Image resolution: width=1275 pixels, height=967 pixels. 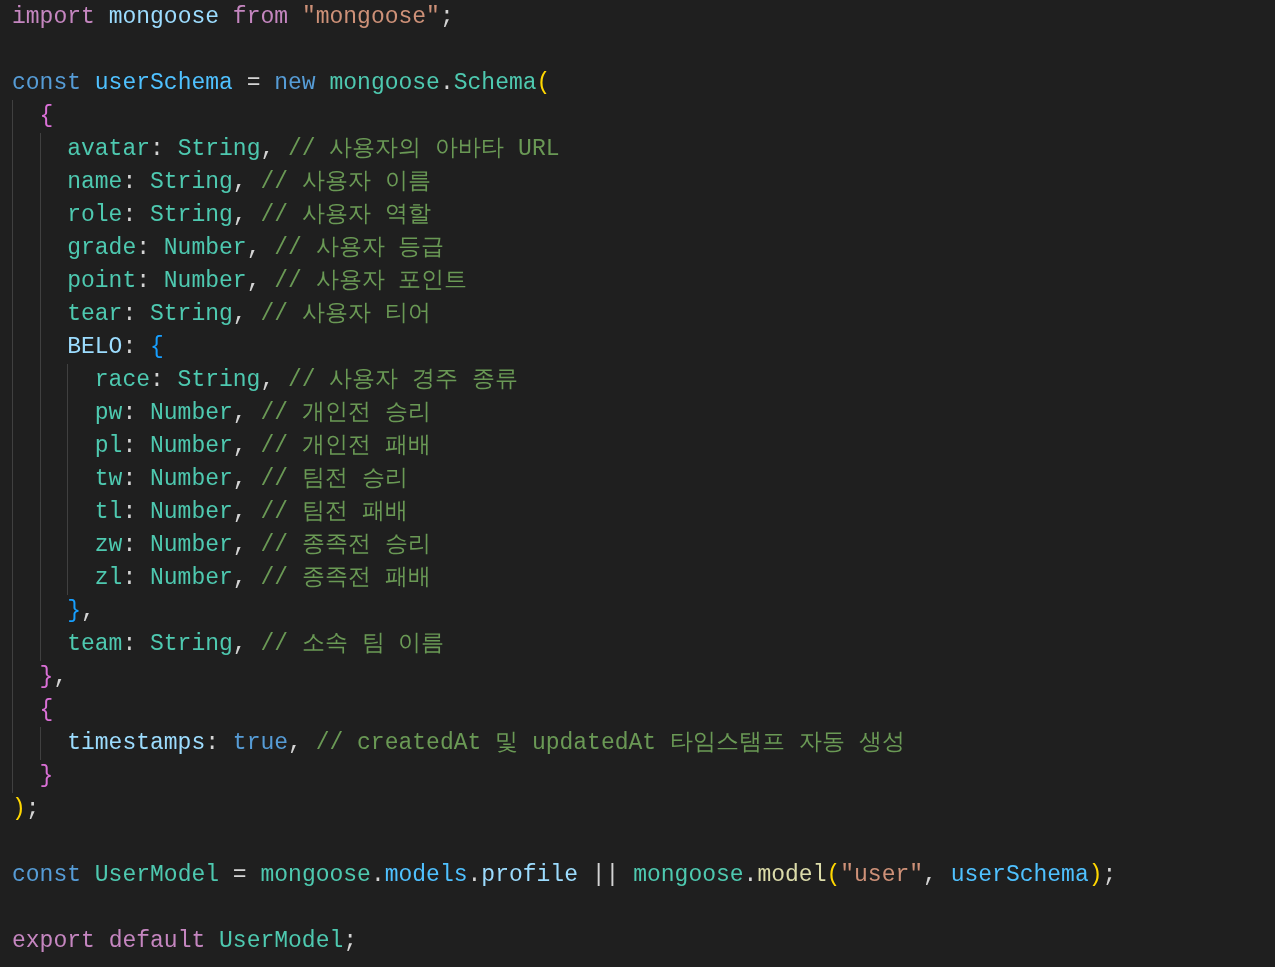 I want to click on code-line: zw: Number, // 종족전 승리, so click(x=262, y=545).